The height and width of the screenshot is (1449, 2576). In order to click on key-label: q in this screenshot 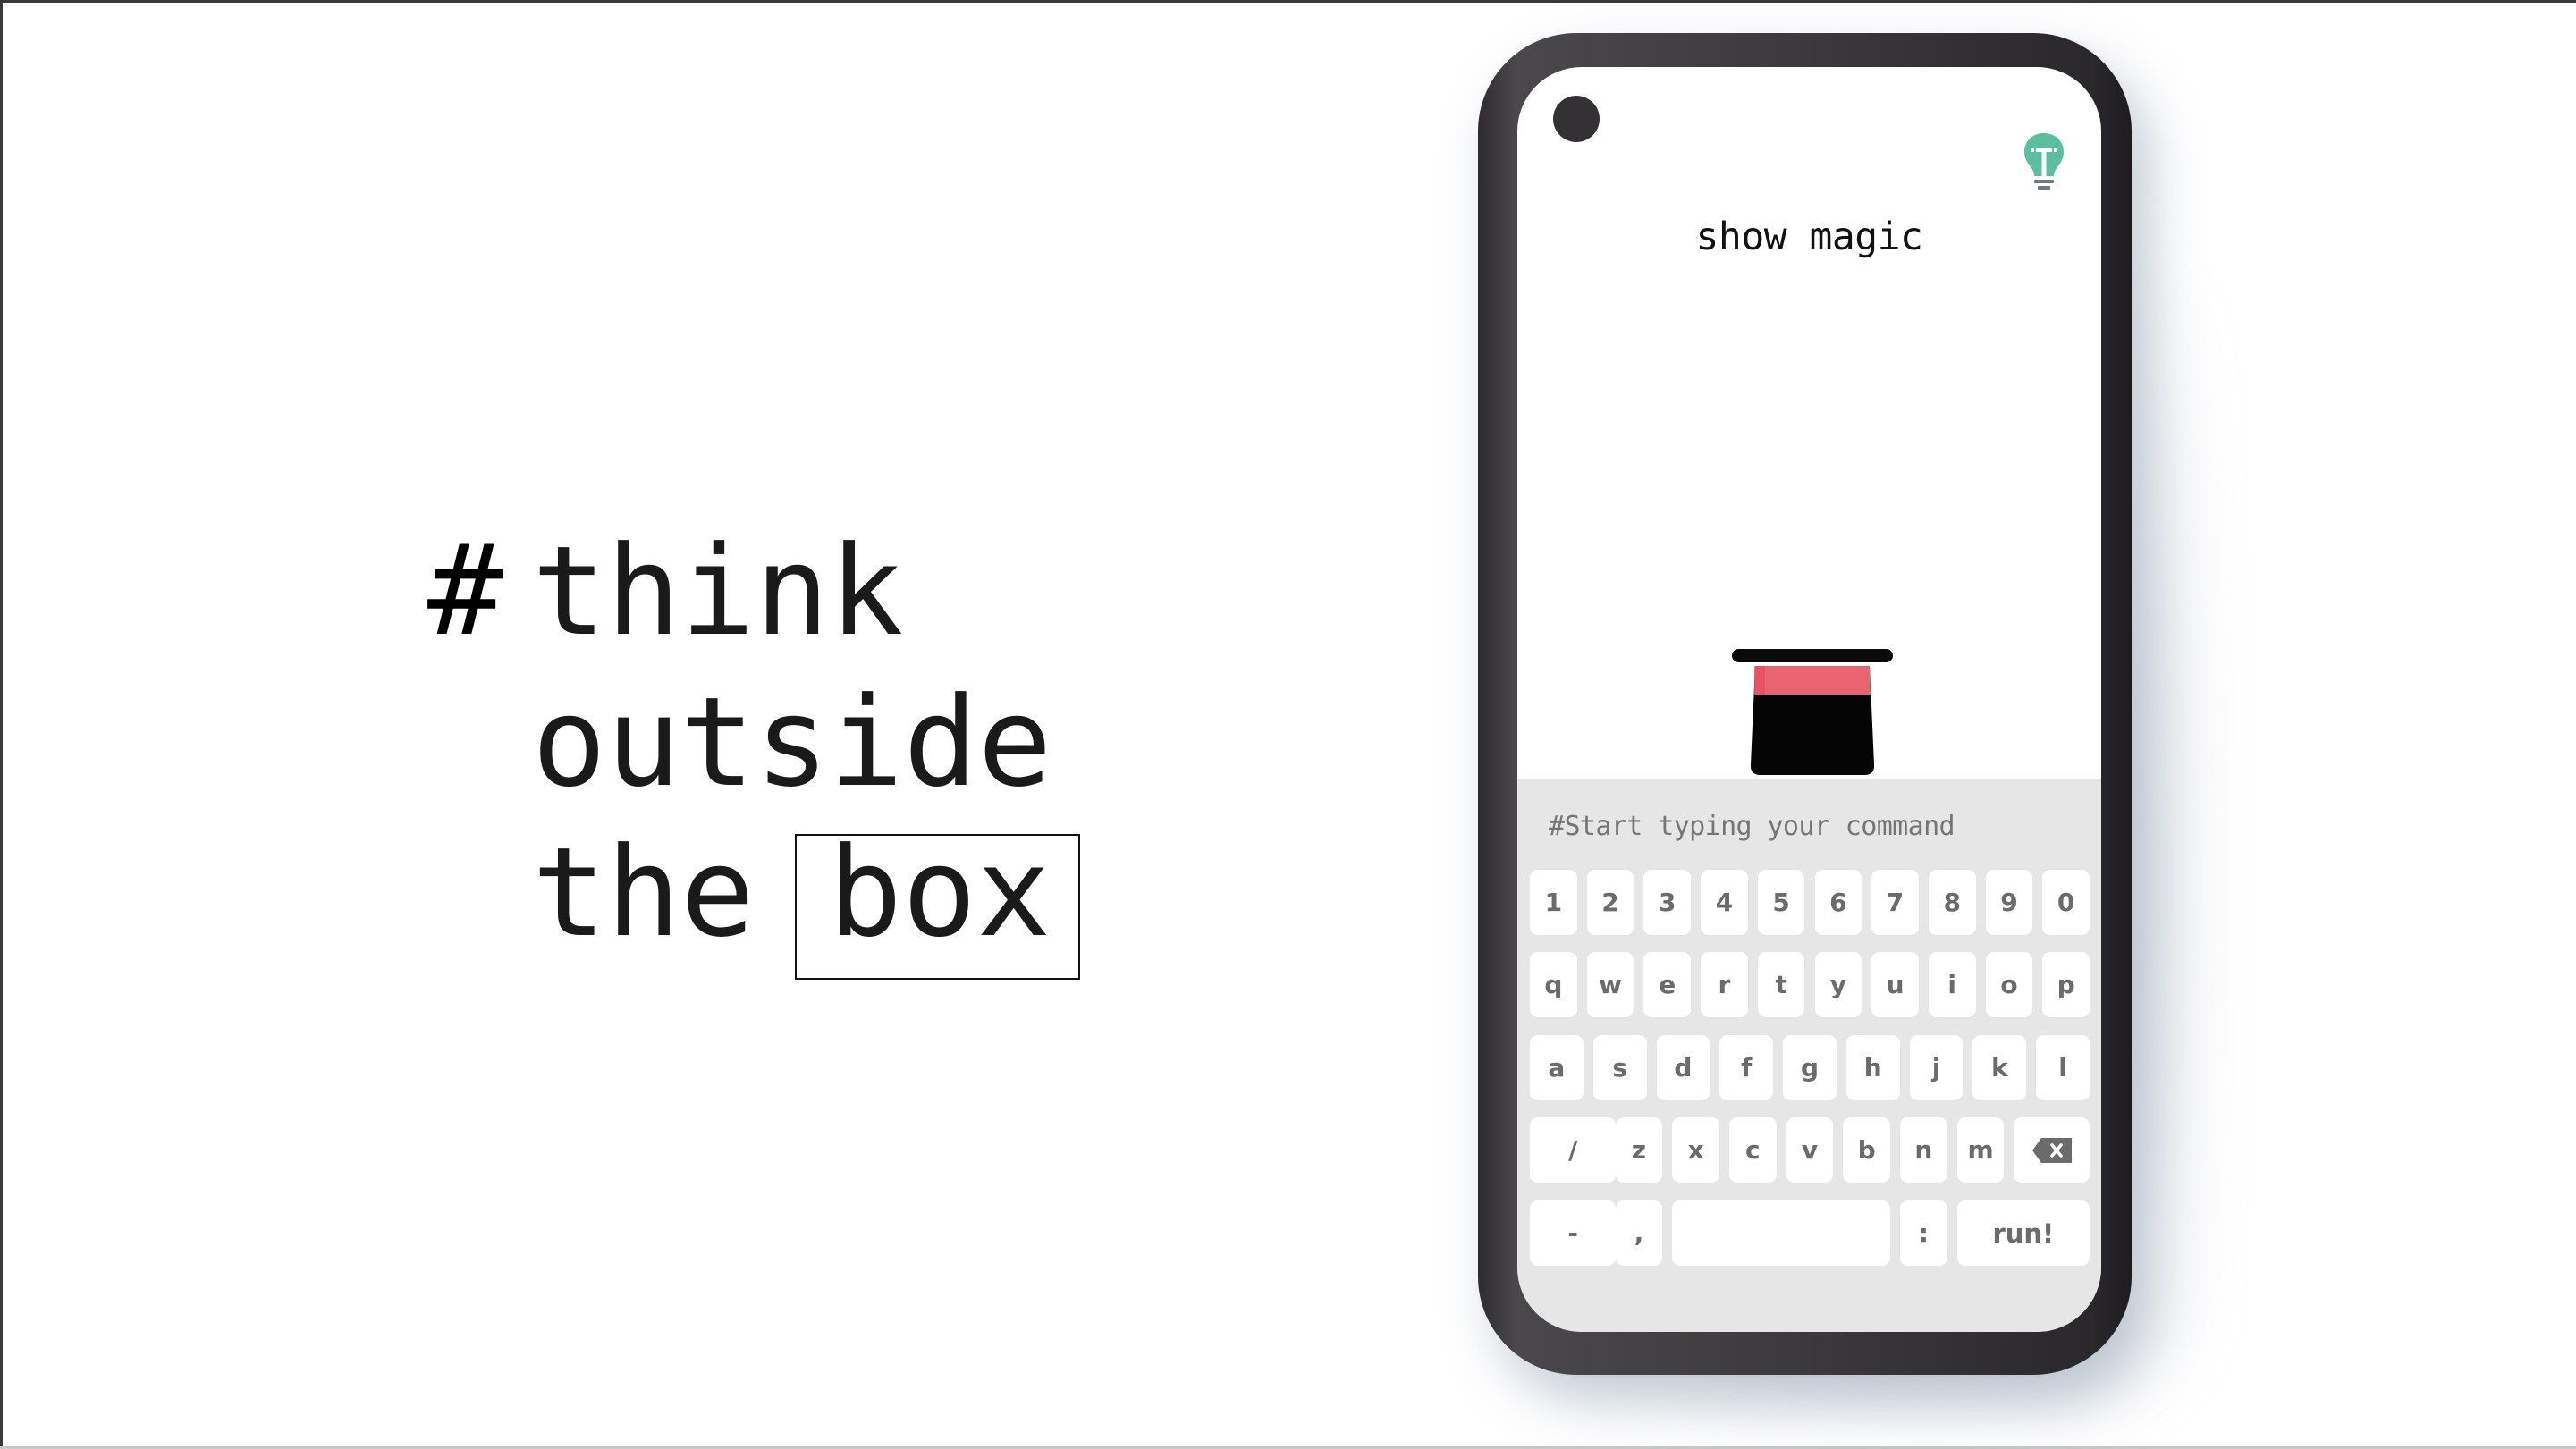, I will do `click(1553, 985)`.